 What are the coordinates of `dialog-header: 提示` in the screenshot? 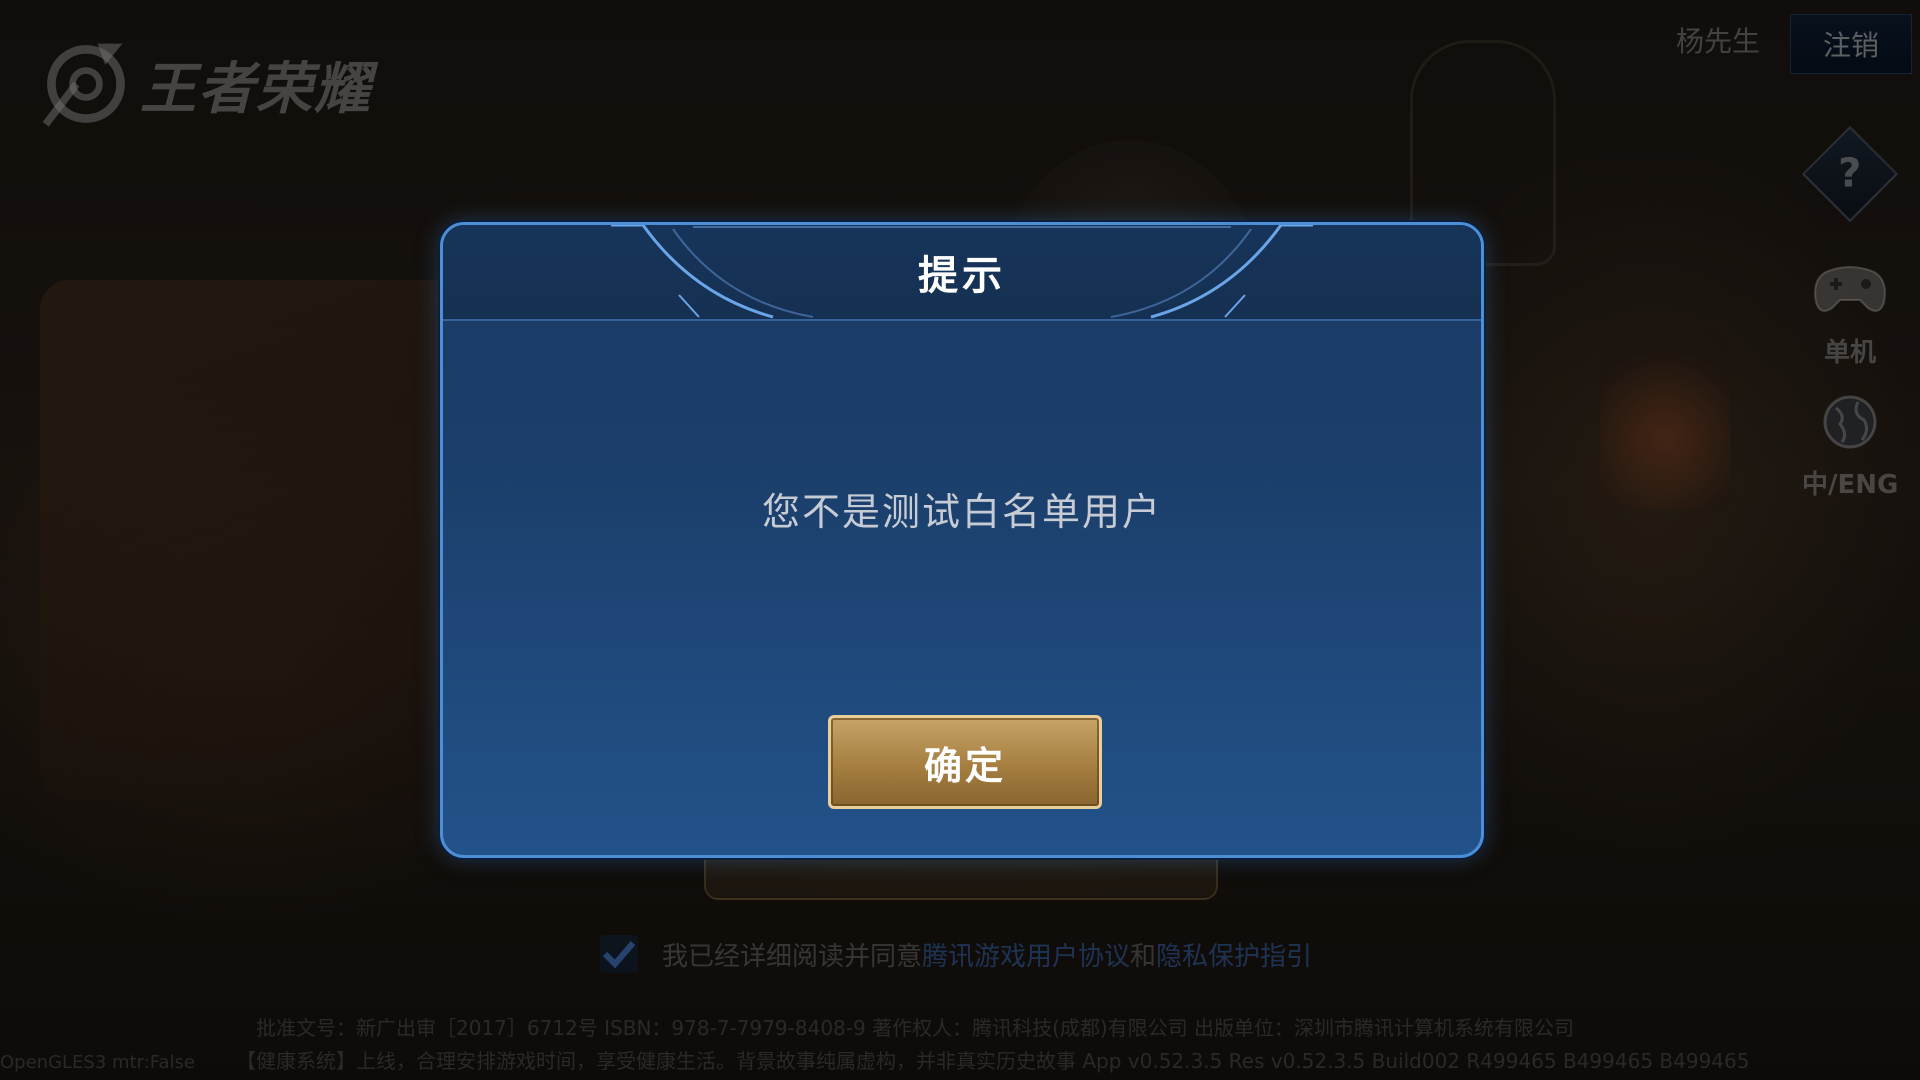 It's located at (962, 273).